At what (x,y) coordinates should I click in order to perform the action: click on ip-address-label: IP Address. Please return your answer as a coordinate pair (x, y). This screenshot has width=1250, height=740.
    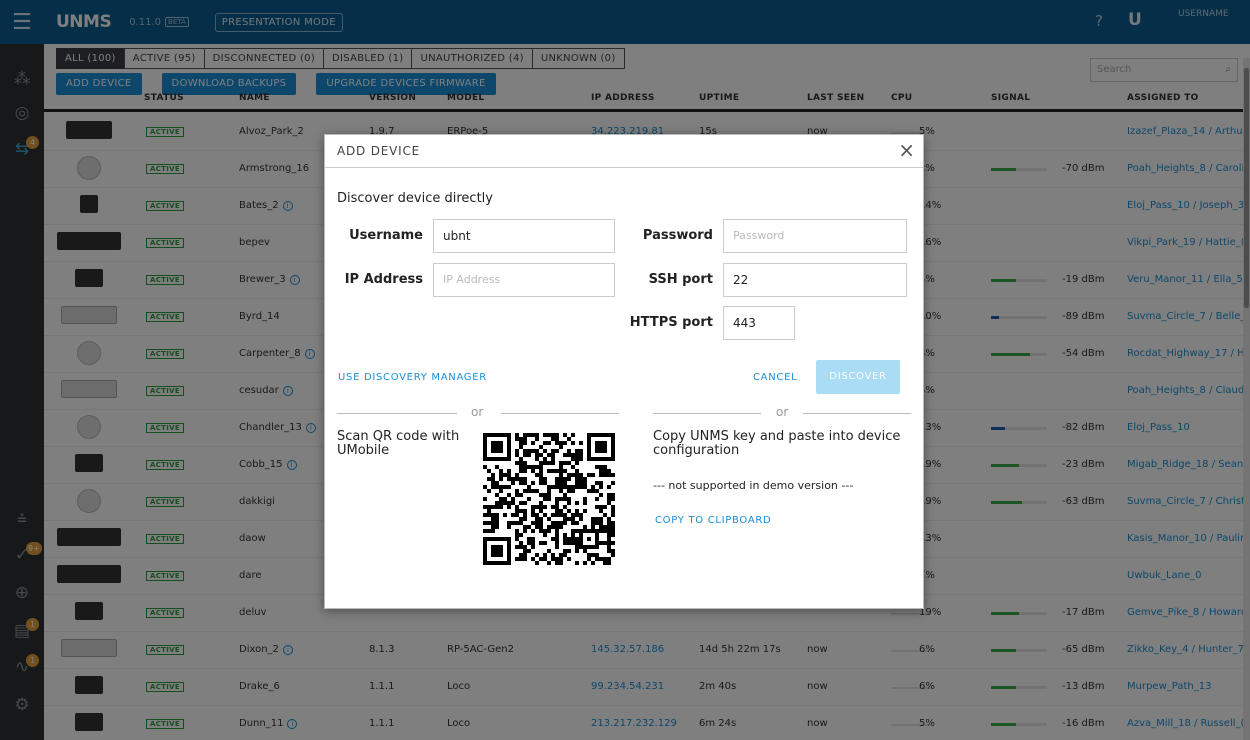
    Looking at the image, I should click on (383, 279).